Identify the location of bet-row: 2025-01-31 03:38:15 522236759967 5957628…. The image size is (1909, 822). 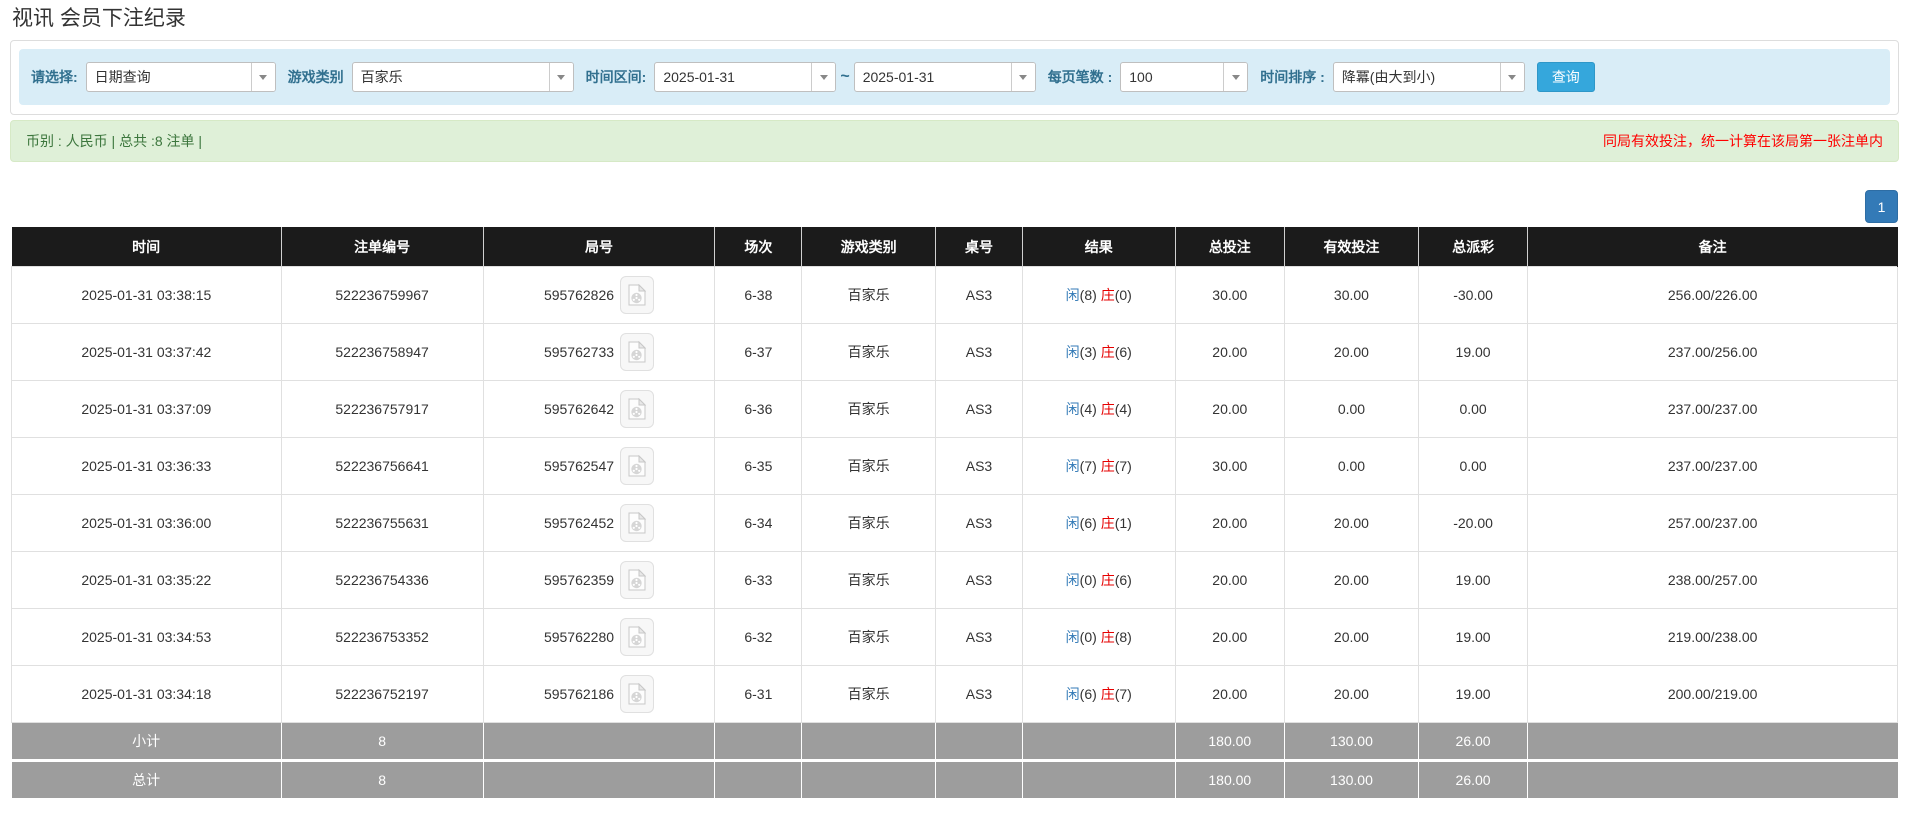
(954, 295).